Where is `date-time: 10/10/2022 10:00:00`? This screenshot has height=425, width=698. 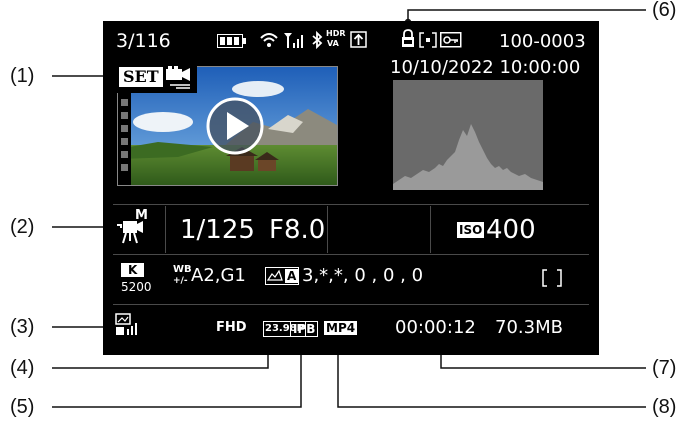
date-time: 10/10/2022 10:00:00 is located at coordinates (485, 67).